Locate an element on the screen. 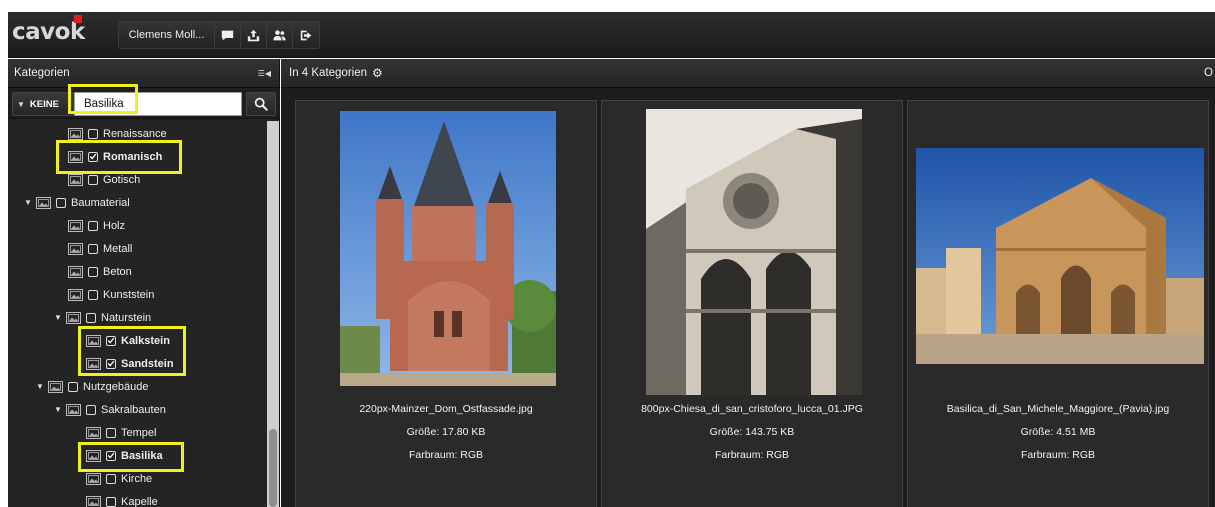 The width and height of the screenshot is (1215, 507). tree-item-kirche: Kirche is located at coordinates (119, 478).